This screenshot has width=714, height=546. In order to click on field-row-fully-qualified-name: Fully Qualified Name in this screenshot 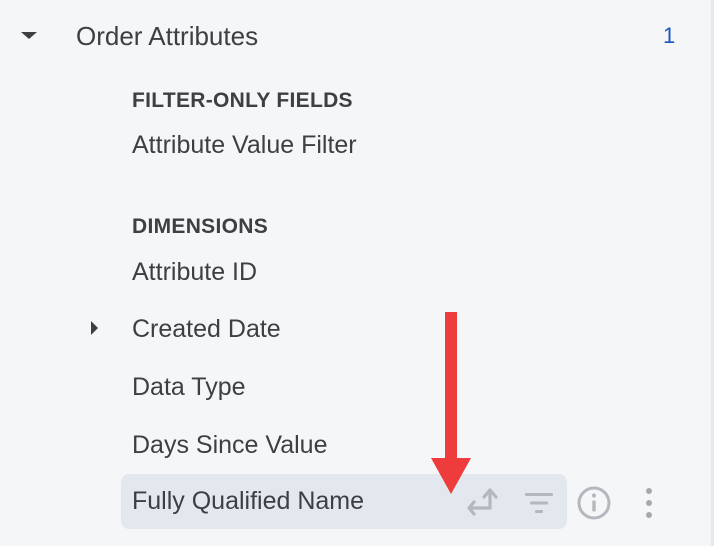, I will do `click(344, 501)`.